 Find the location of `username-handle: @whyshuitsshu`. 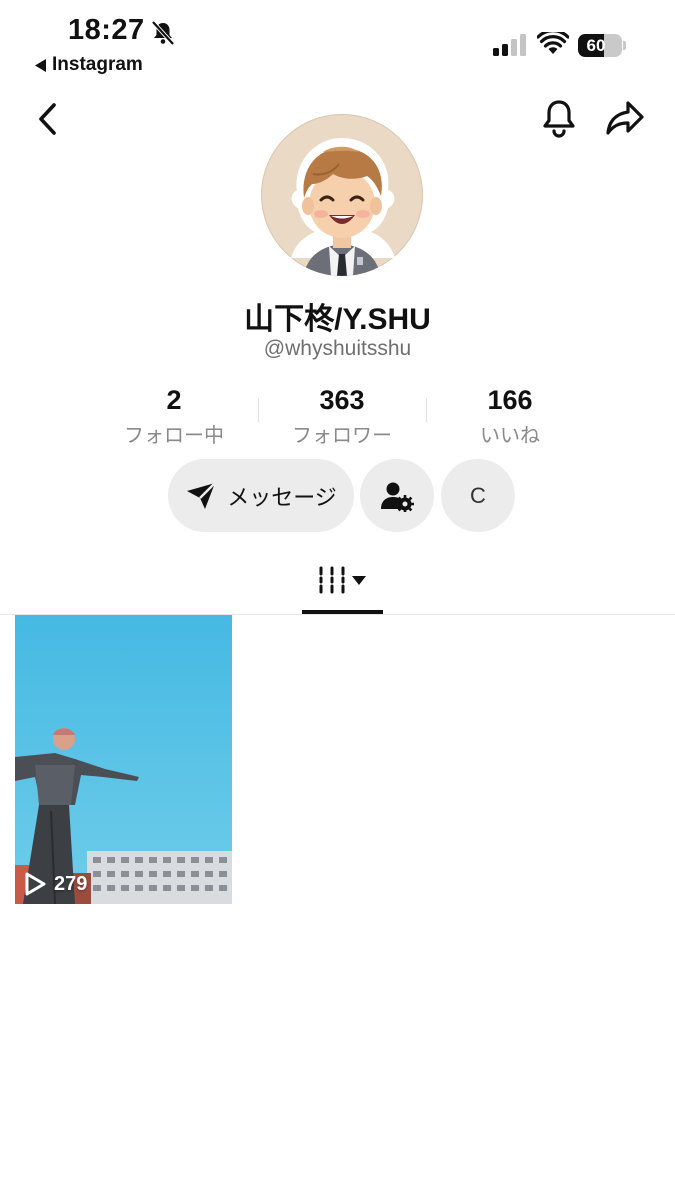

username-handle: @whyshuitsshu is located at coordinates (337, 348).